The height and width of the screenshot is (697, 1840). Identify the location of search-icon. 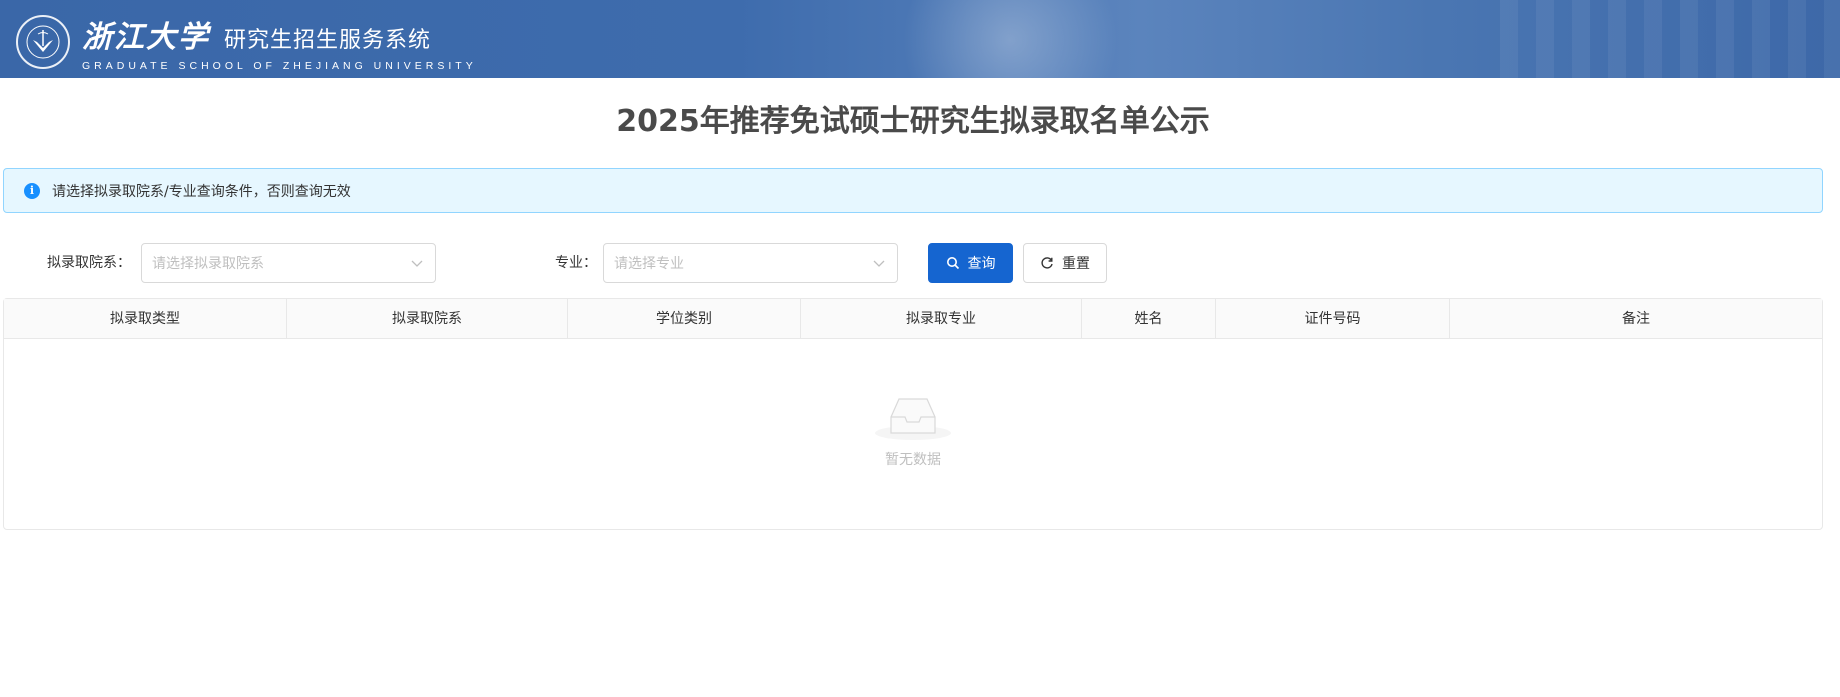
(952, 263).